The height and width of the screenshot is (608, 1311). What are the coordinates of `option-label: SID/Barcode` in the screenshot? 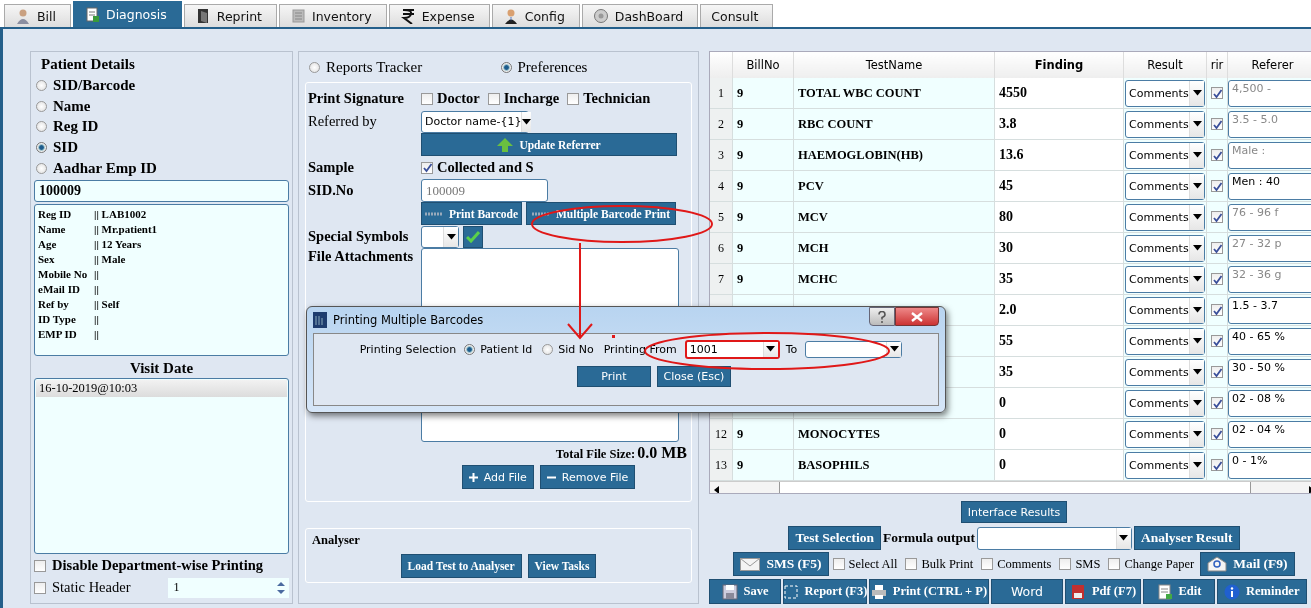 It's located at (94, 85).